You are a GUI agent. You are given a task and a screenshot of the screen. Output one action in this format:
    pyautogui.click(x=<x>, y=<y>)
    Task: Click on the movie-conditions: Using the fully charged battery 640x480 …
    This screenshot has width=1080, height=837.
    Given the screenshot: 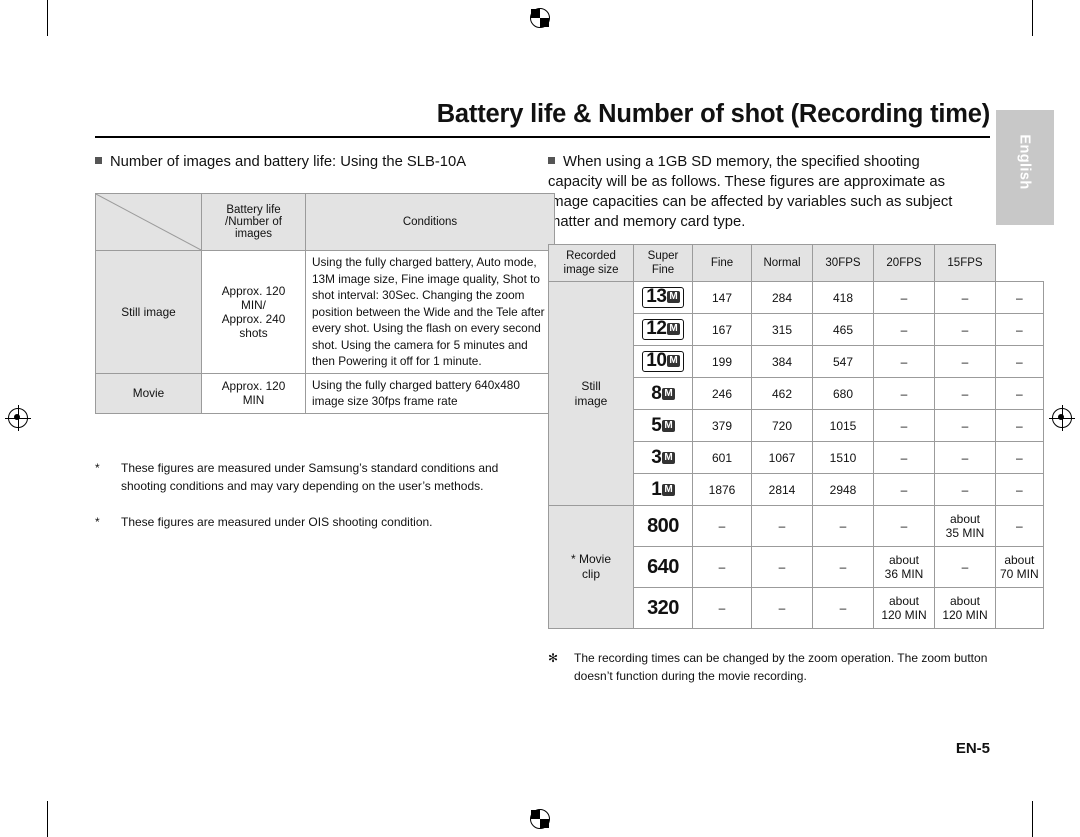 What is the action you would take?
    pyautogui.click(x=430, y=393)
    